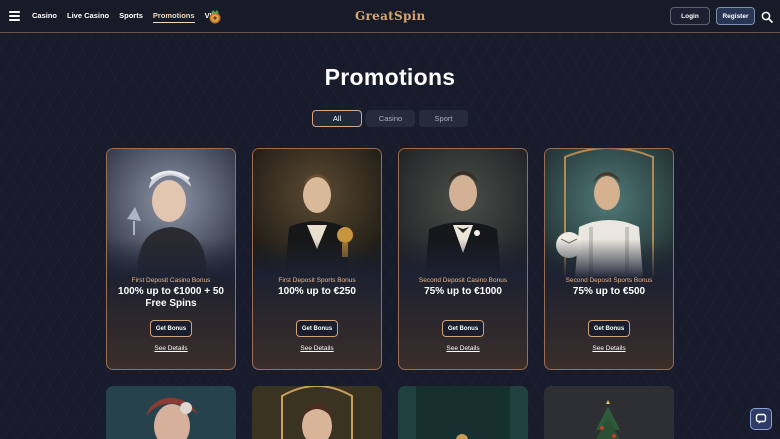 This screenshot has width=780, height=439. I want to click on promo-card-offer: 100% up to €250, so click(317, 291).